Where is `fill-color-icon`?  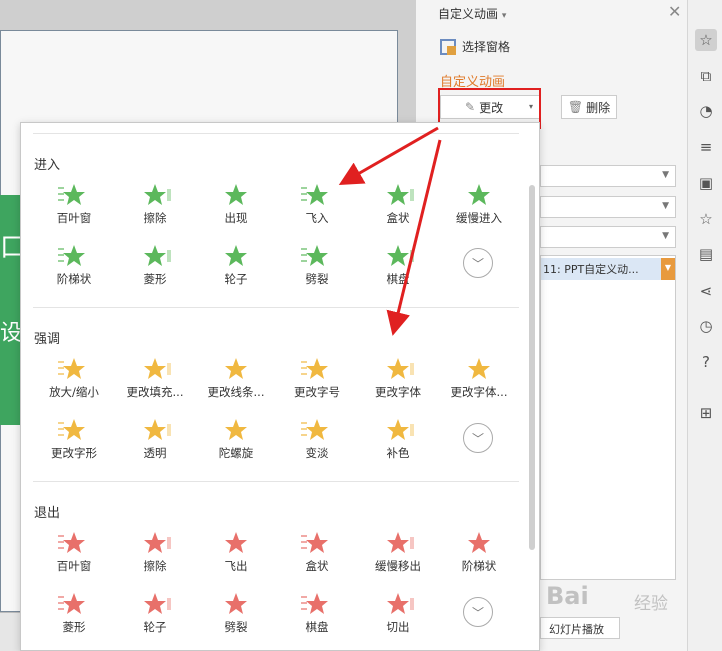 fill-color-icon is located at coordinates (155, 368).